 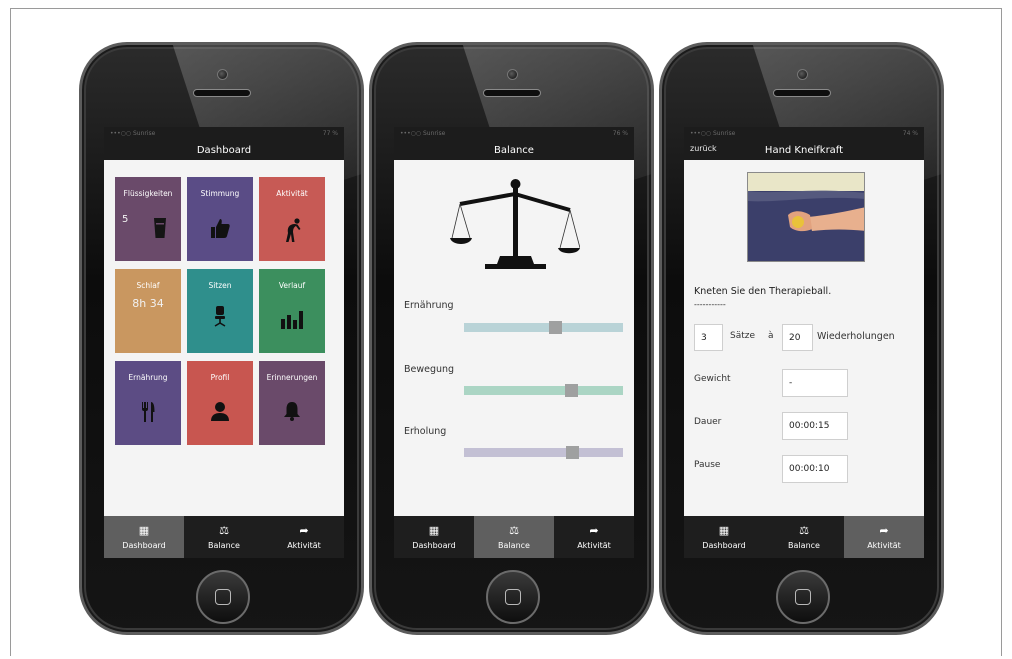 I want to click on gewicht-value: -, so click(x=791, y=383).